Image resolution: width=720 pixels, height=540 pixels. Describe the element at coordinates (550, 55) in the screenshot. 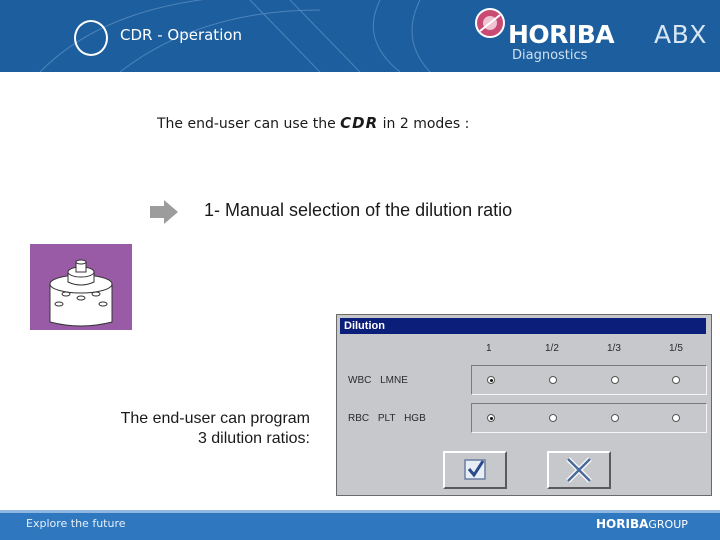

I see `horiba-logo-subtitle: Diagnostics` at that location.